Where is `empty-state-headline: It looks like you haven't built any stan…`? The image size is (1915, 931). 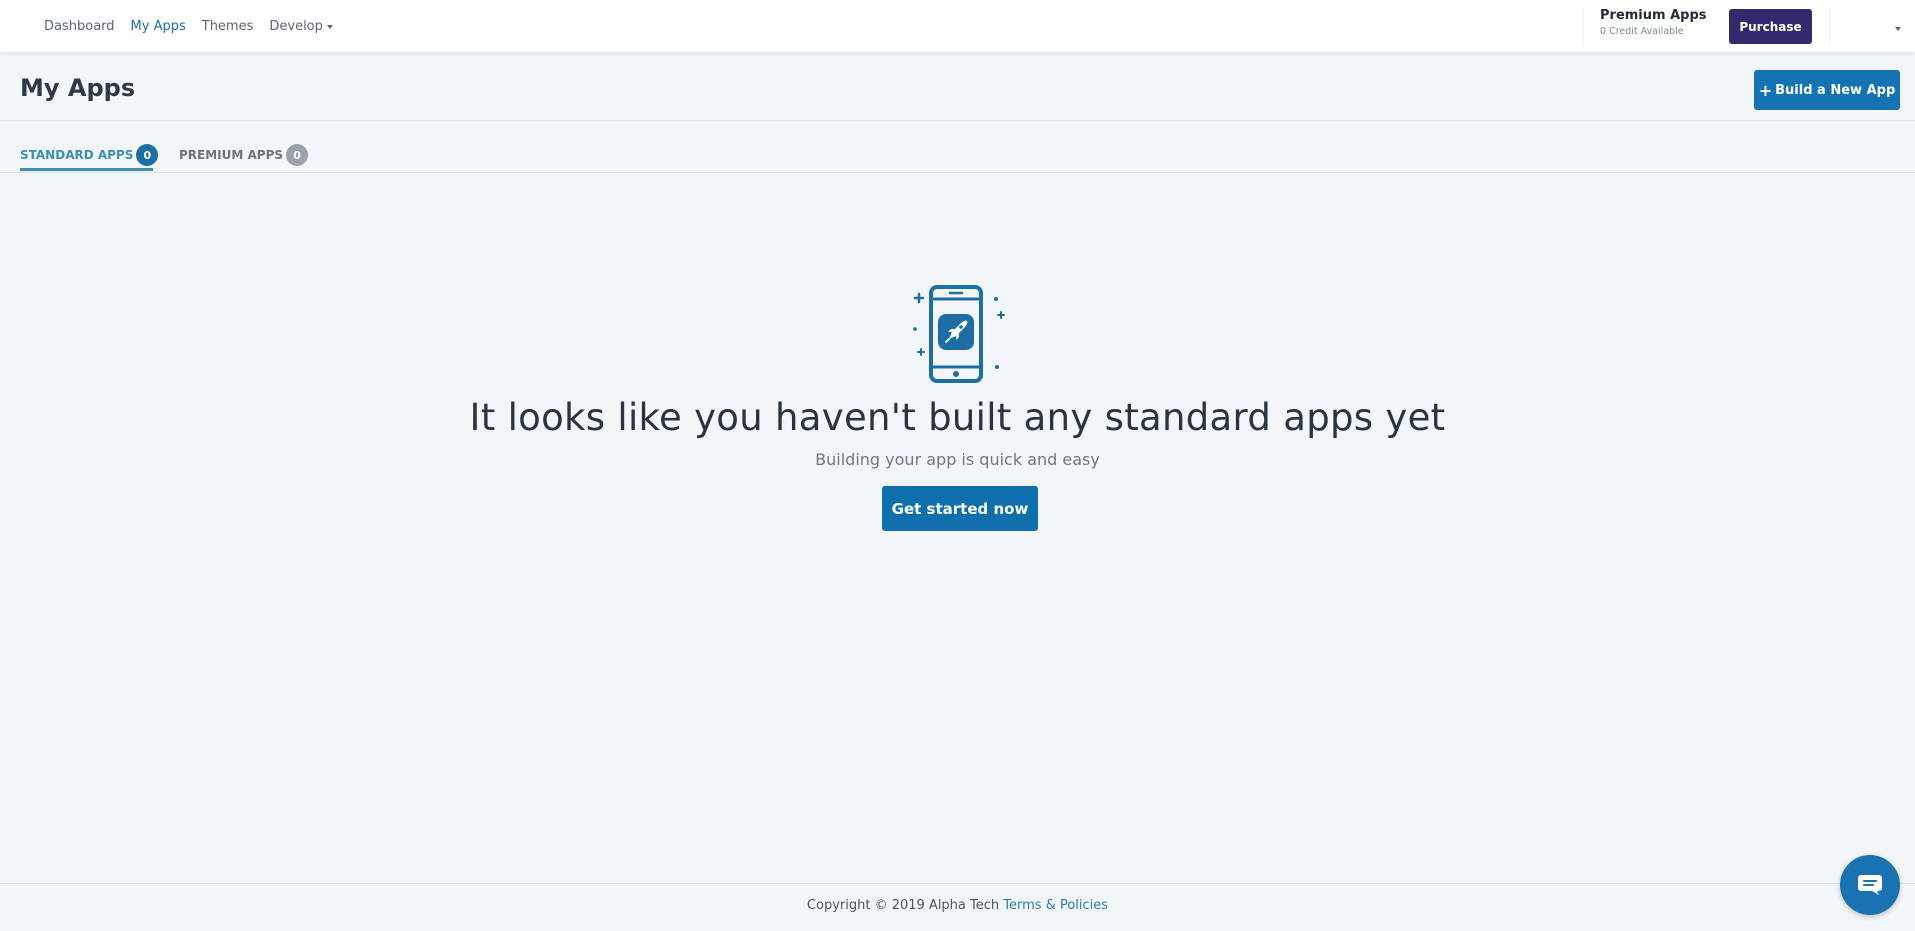
empty-state-headline: It looks like you haven't built any stan… is located at coordinates (957, 417).